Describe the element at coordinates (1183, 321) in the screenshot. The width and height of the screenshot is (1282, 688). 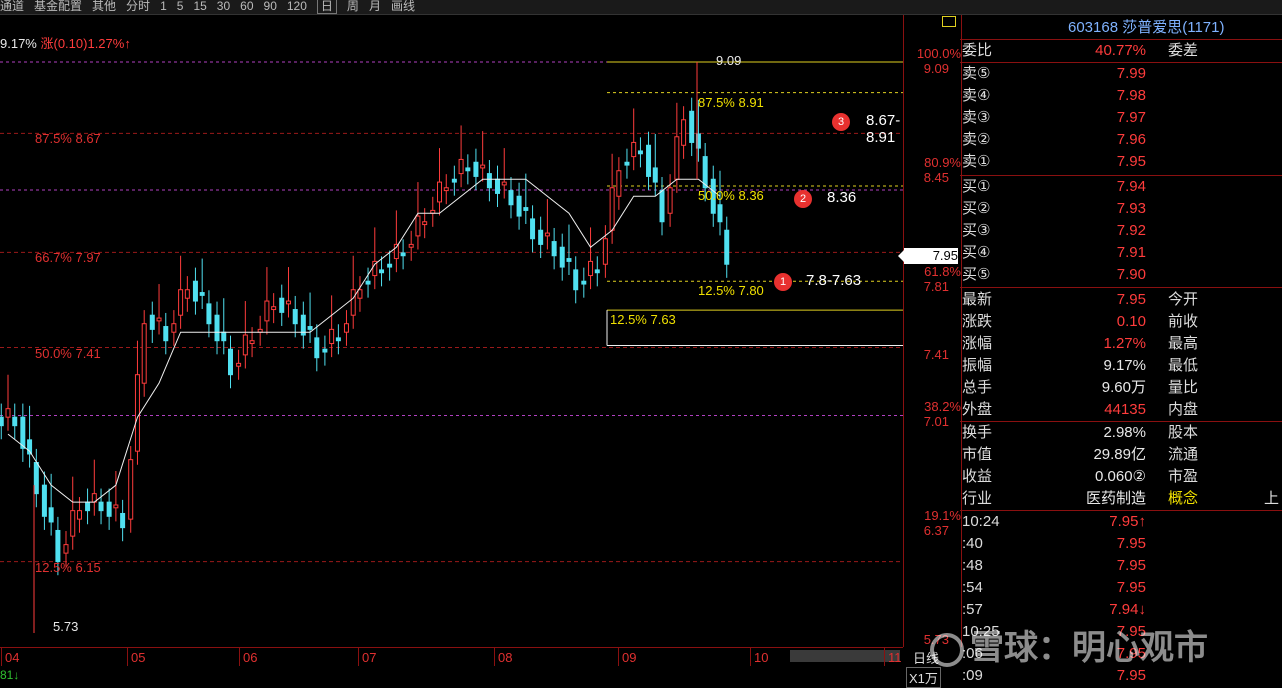
I see `row-right-label: 前收` at that location.